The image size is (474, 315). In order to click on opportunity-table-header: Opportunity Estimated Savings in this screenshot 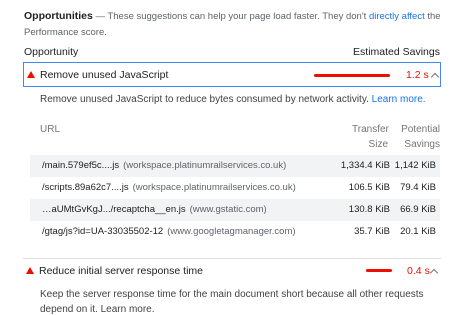, I will do `click(232, 53)`.